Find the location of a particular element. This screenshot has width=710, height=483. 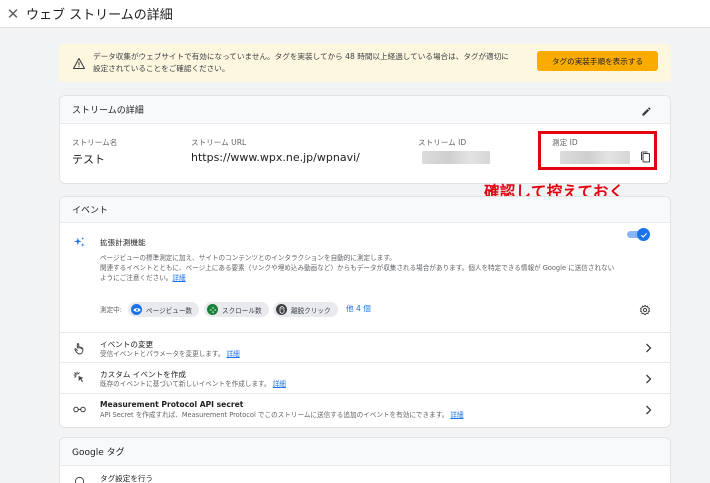

configure-tag-settings-title: タグ設定を行う is located at coordinates (126, 478).